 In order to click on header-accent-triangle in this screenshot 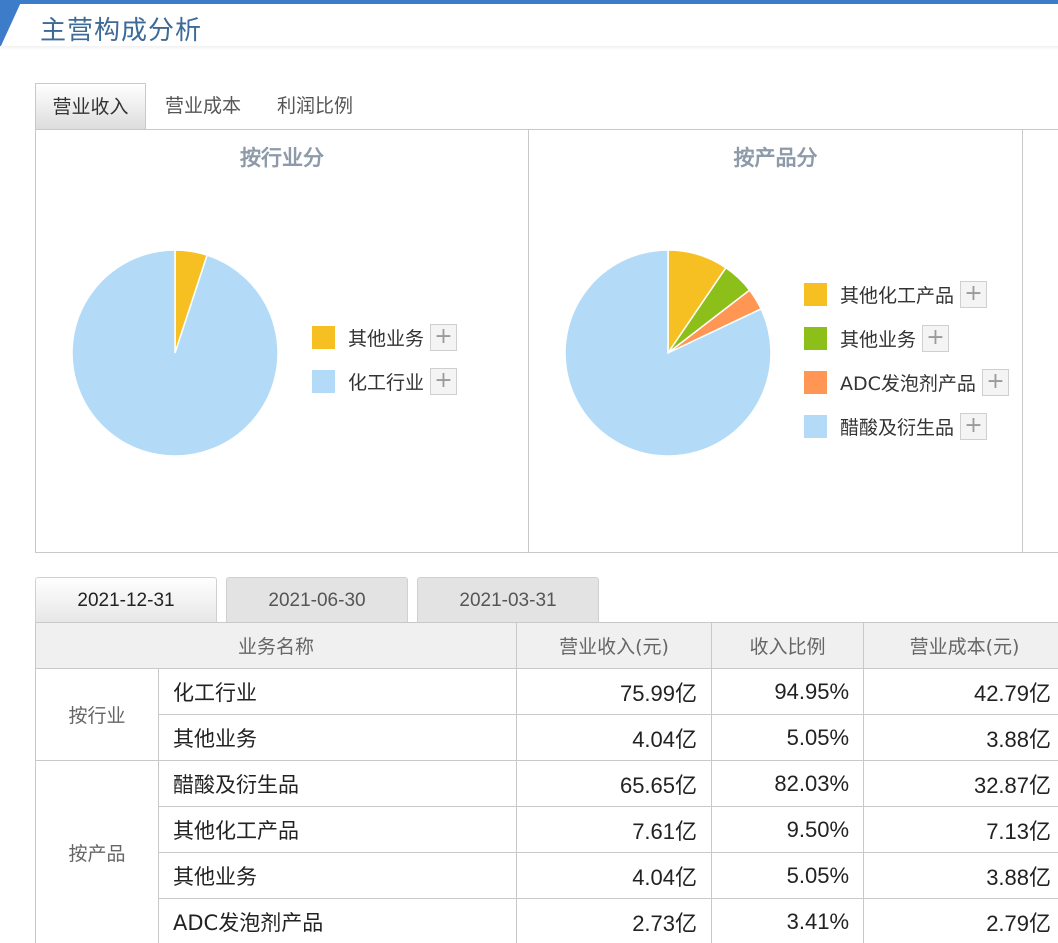, I will do `click(11, 24)`.